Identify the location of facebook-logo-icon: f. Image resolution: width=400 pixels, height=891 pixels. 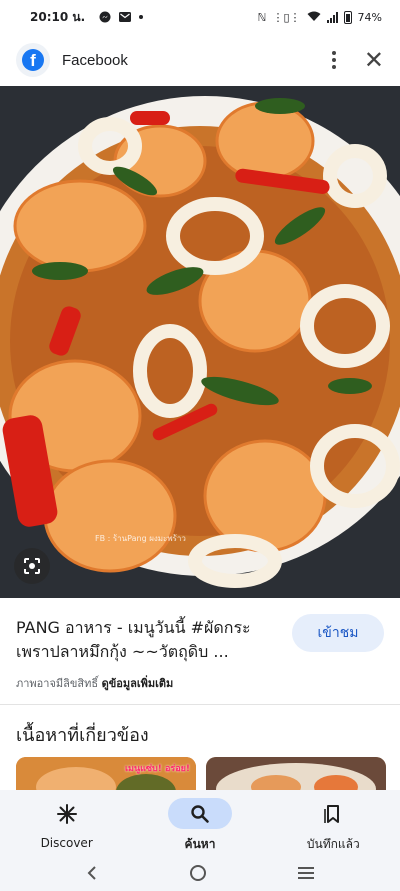
(33, 60).